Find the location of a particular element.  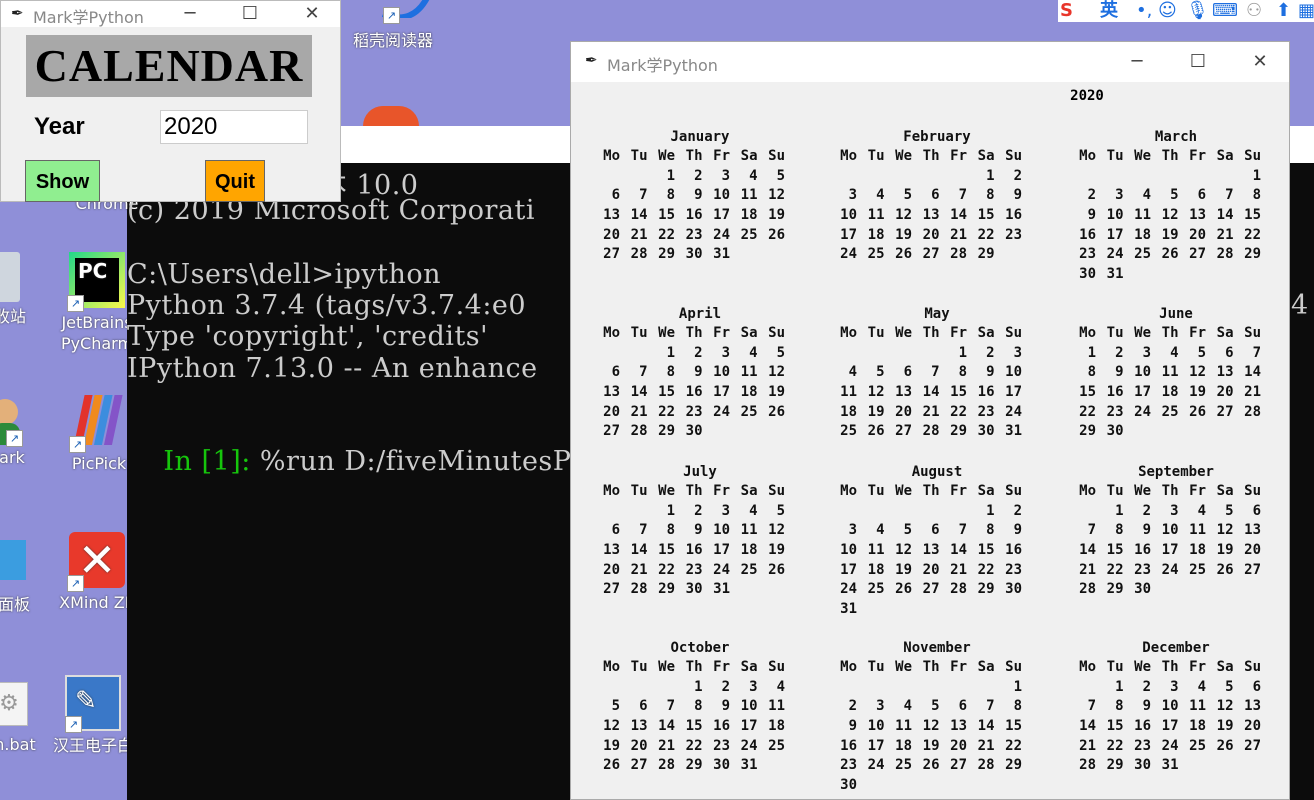

weekday-label: Sa is located at coordinates (986, 156).